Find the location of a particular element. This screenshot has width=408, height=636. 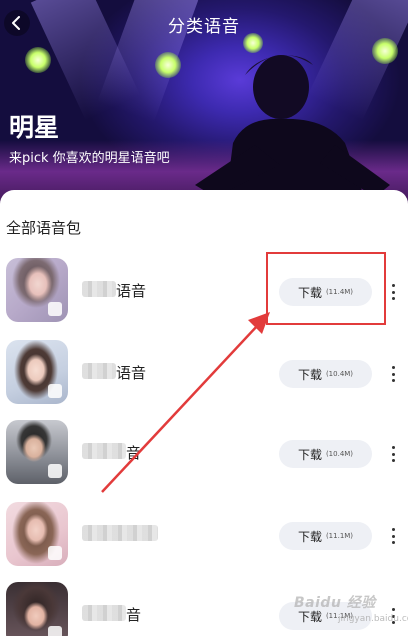

list-item: 下载 (11.1M) is located at coordinates (204, 537).